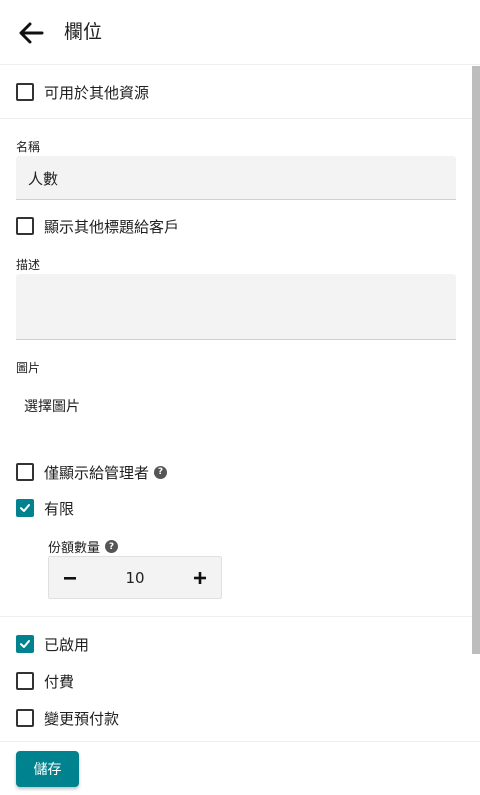 The image size is (480, 795). I want to click on quota-stepper: 10, so click(135, 577).